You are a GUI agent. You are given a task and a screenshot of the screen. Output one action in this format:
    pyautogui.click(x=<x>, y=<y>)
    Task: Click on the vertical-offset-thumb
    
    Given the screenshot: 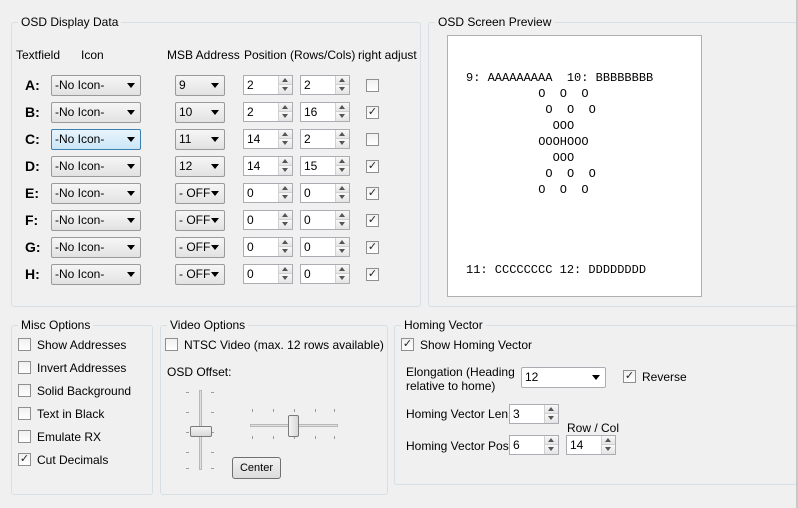 What is the action you would take?
    pyautogui.click(x=201, y=431)
    